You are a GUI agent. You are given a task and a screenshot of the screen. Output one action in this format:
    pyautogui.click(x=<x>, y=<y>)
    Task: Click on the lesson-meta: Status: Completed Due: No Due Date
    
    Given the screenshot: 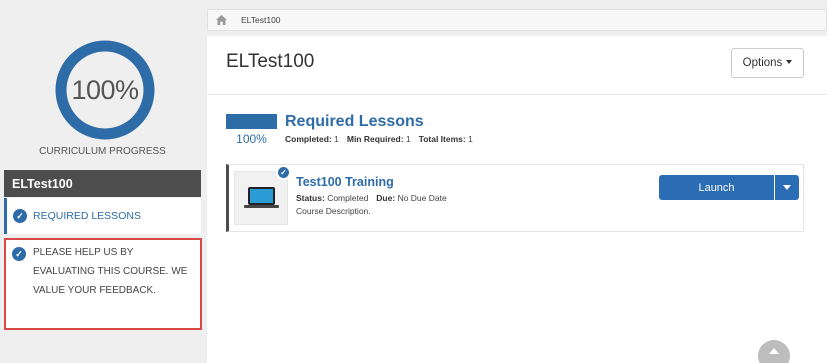 What is the action you would take?
    pyautogui.click(x=371, y=198)
    